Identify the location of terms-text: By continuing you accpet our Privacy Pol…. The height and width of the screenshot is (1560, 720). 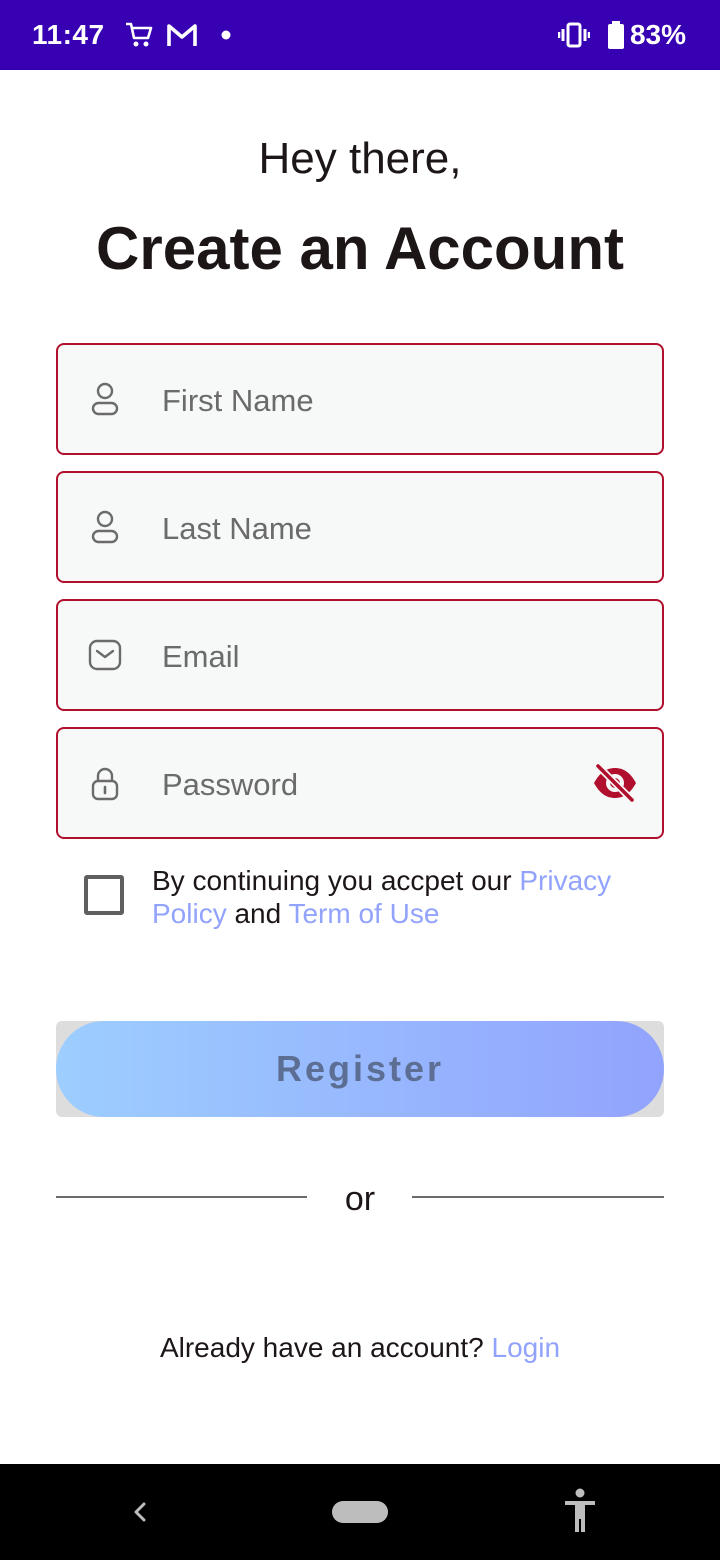
(392, 897).